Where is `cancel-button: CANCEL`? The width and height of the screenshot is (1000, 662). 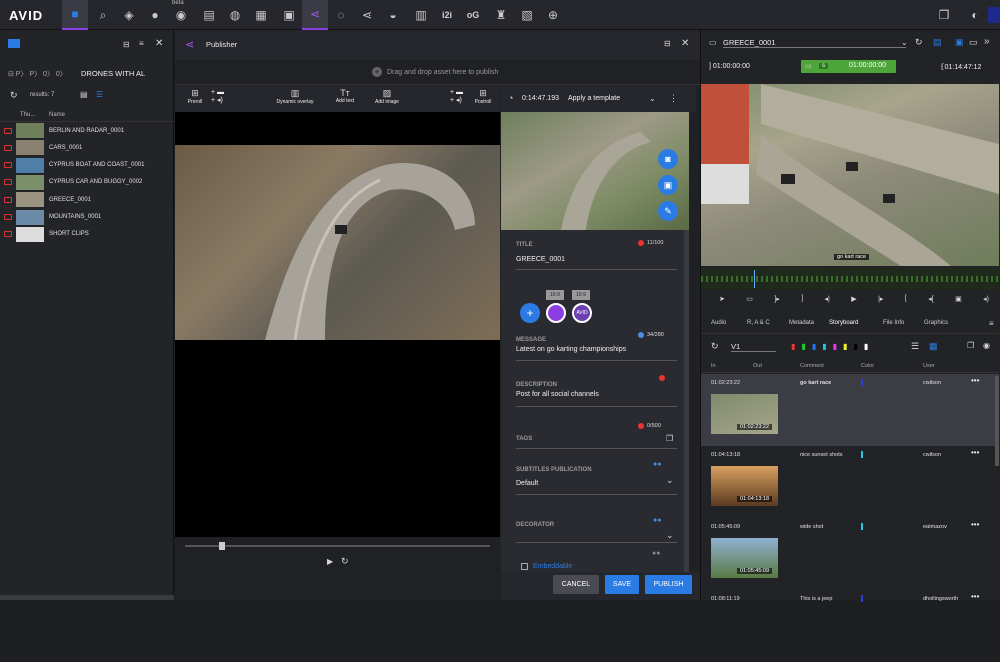 cancel-button: CANCEL is located at coordinates (576, 584).